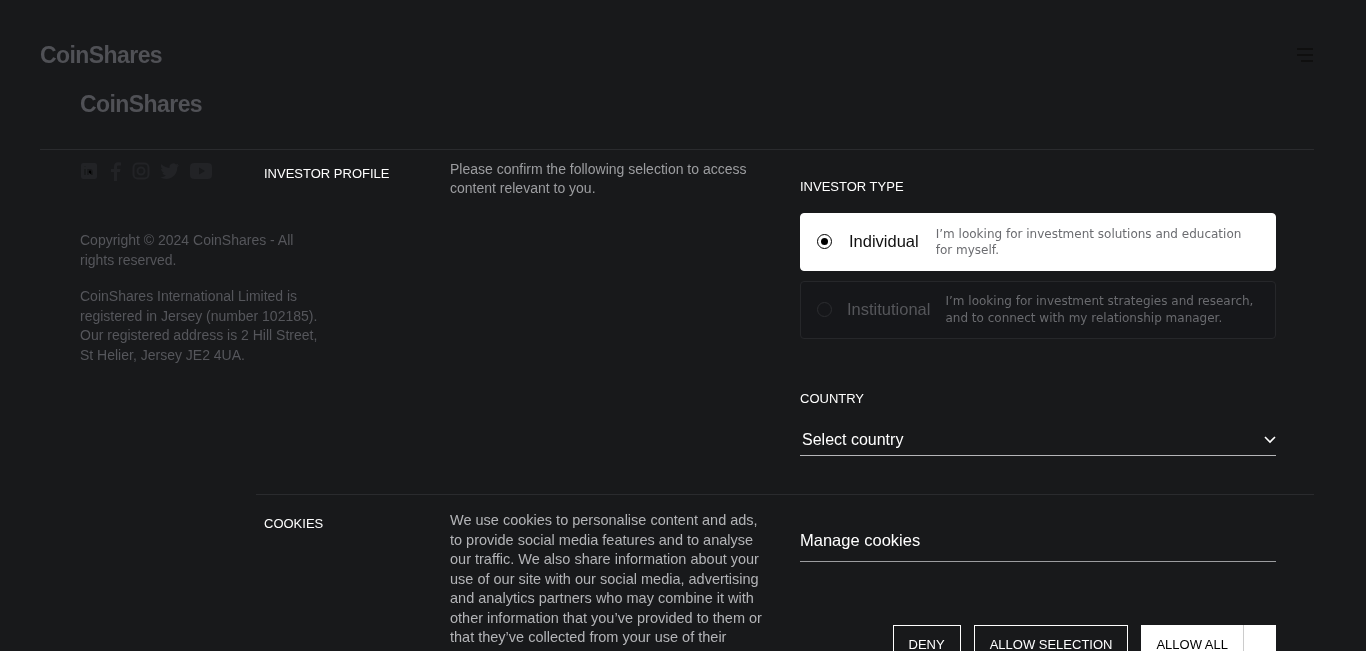  Describe the element at coordinates (599, 179) in the screenshot. I see `section-description: Please confirm the following selection to access content relevant to you.` at that location.